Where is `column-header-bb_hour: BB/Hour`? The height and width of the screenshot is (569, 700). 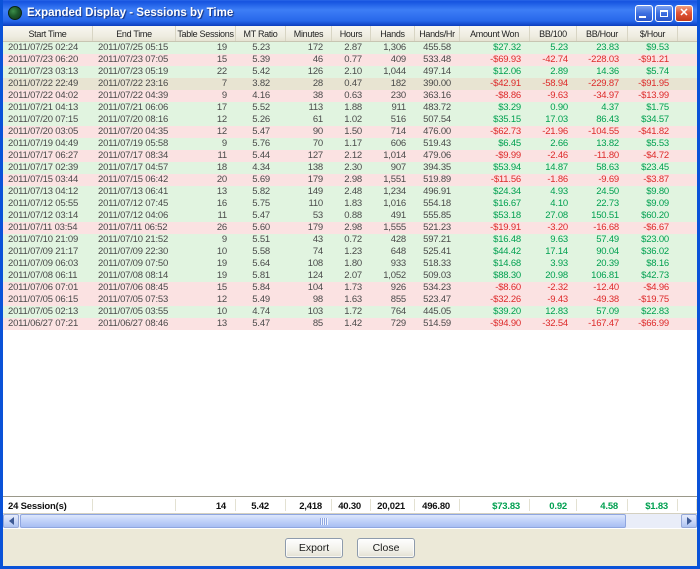
column-header-bb_hour: BB/Hour is located at coordinates (602, 33).